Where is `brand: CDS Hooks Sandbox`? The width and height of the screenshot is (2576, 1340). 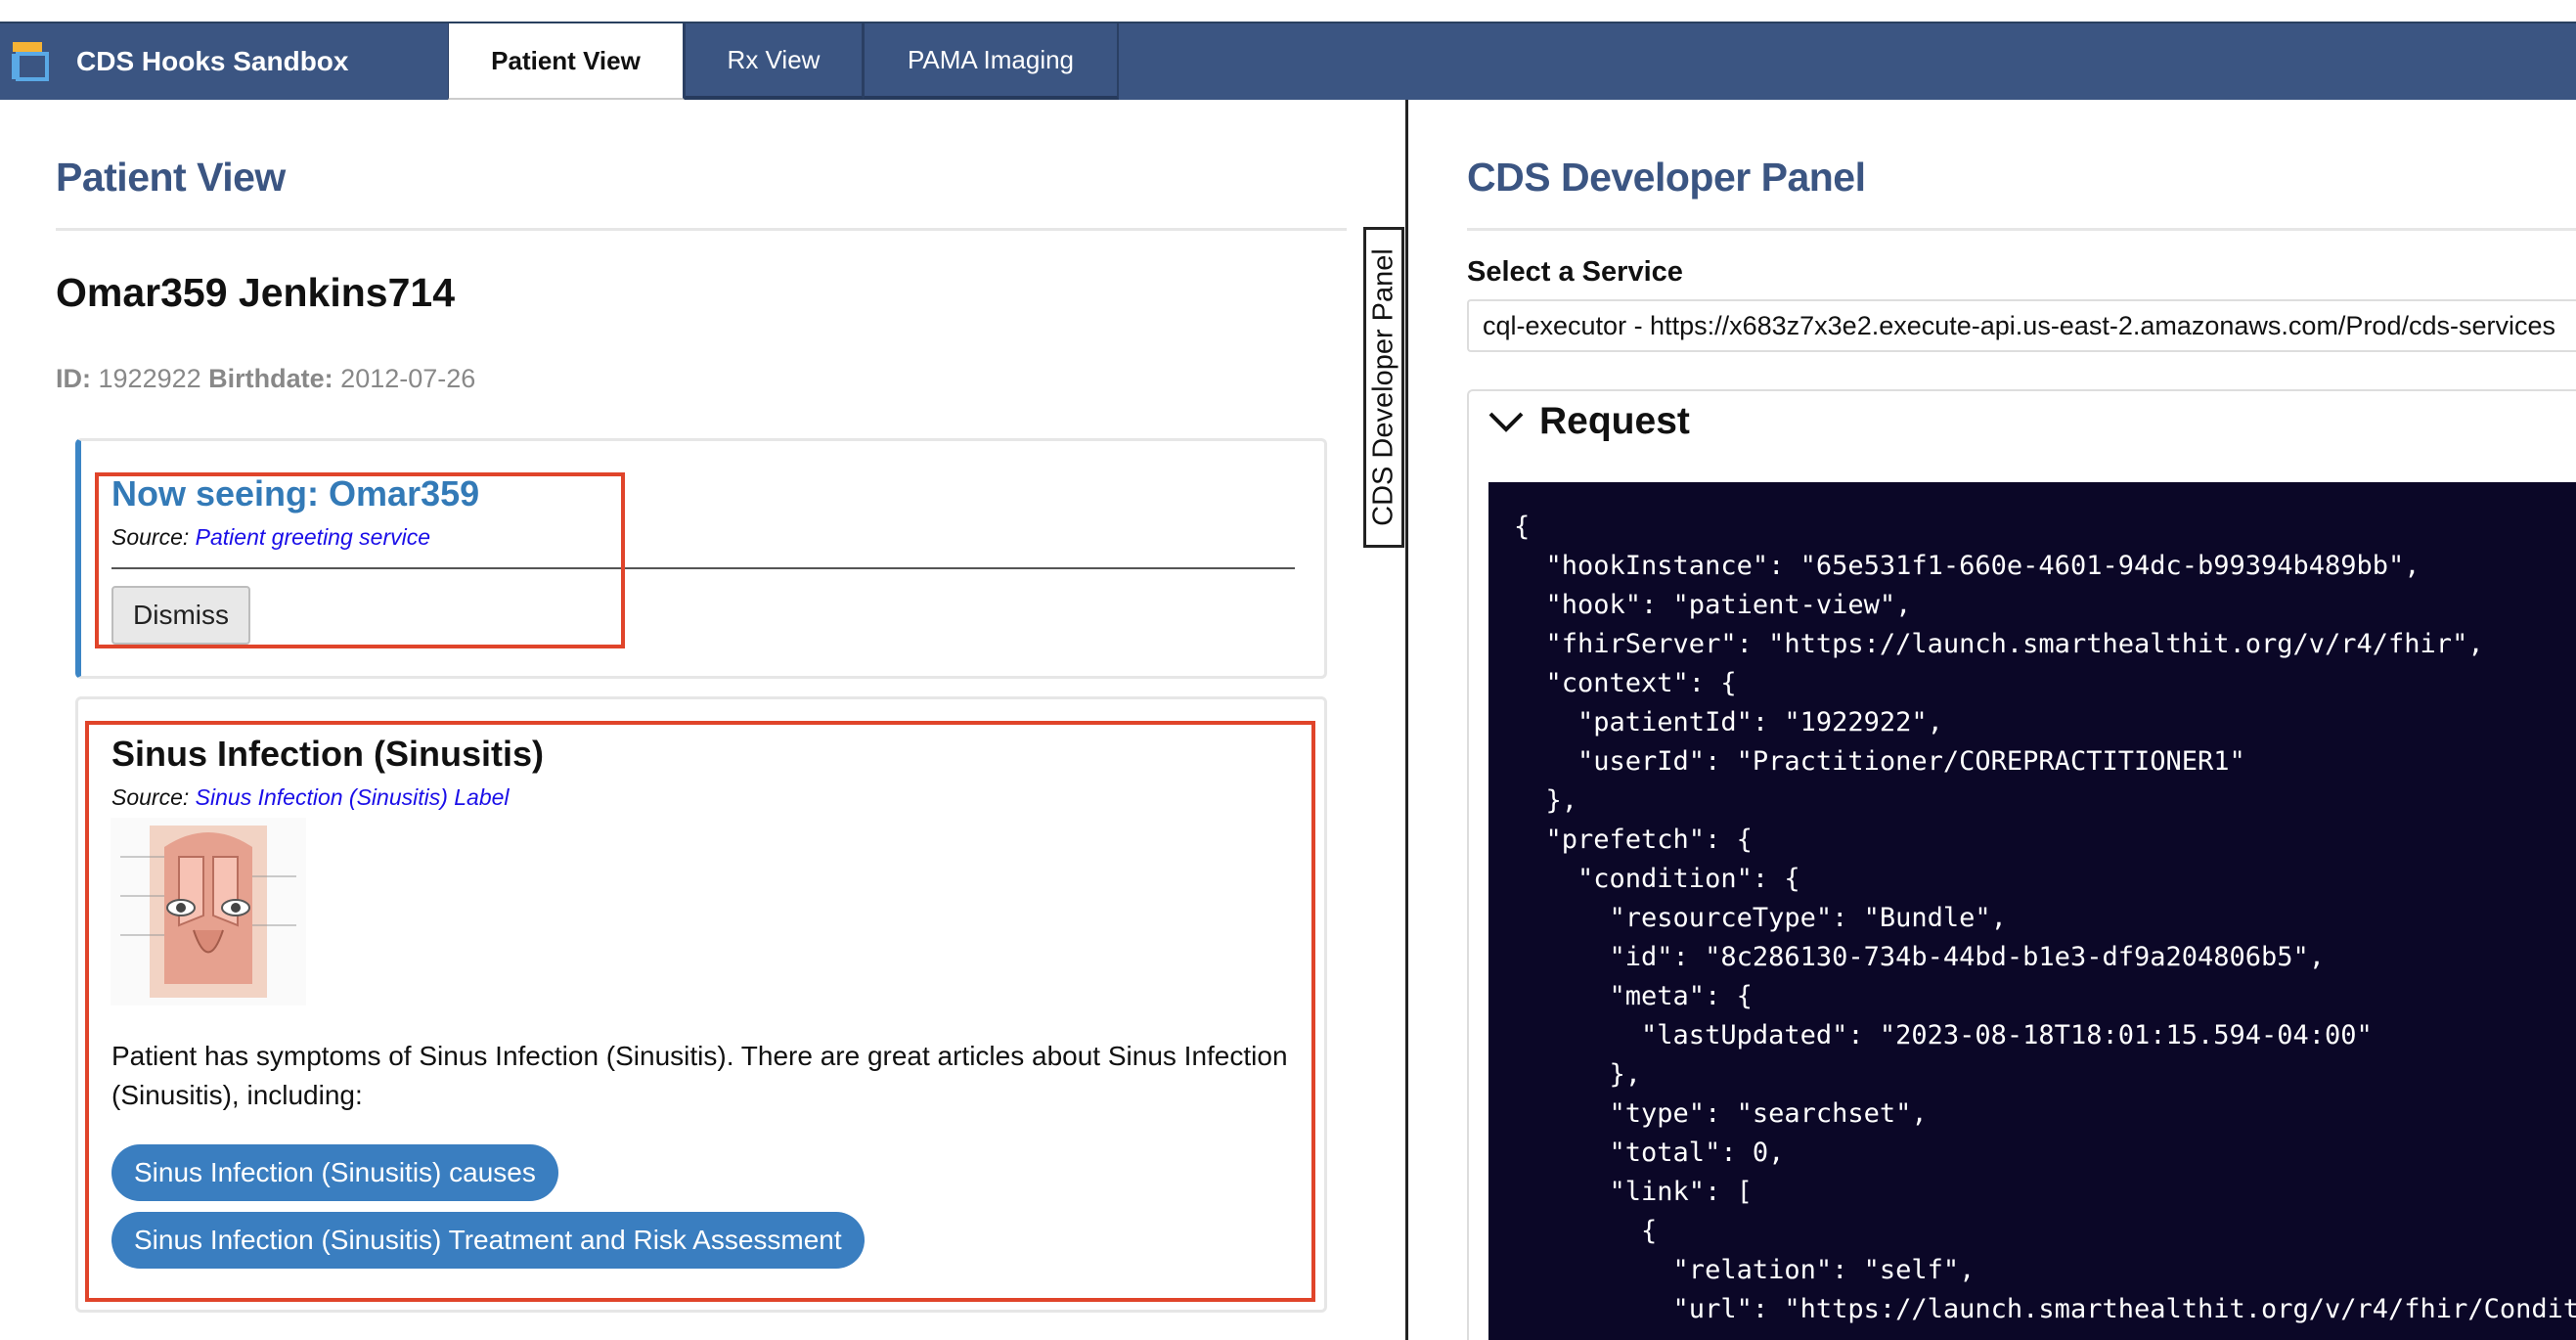 brand: CDS Hooks Sandbox is located at coordinates (174, 61).